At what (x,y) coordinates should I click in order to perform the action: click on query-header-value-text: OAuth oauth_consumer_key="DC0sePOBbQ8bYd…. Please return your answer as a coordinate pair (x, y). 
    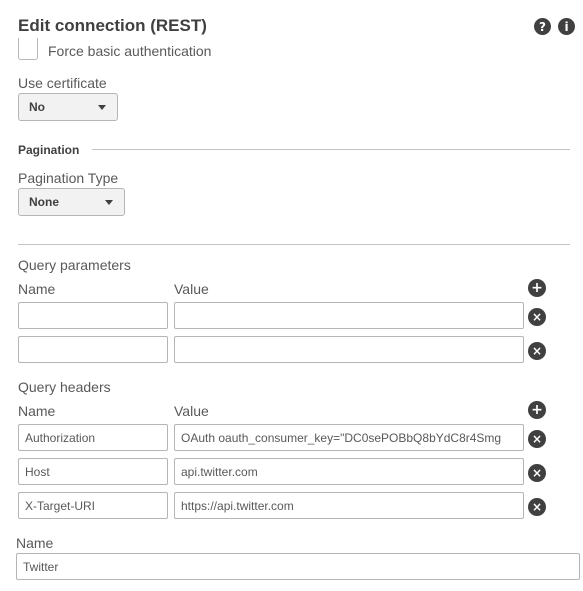
    Looking at the image, I should click on (341, 437).